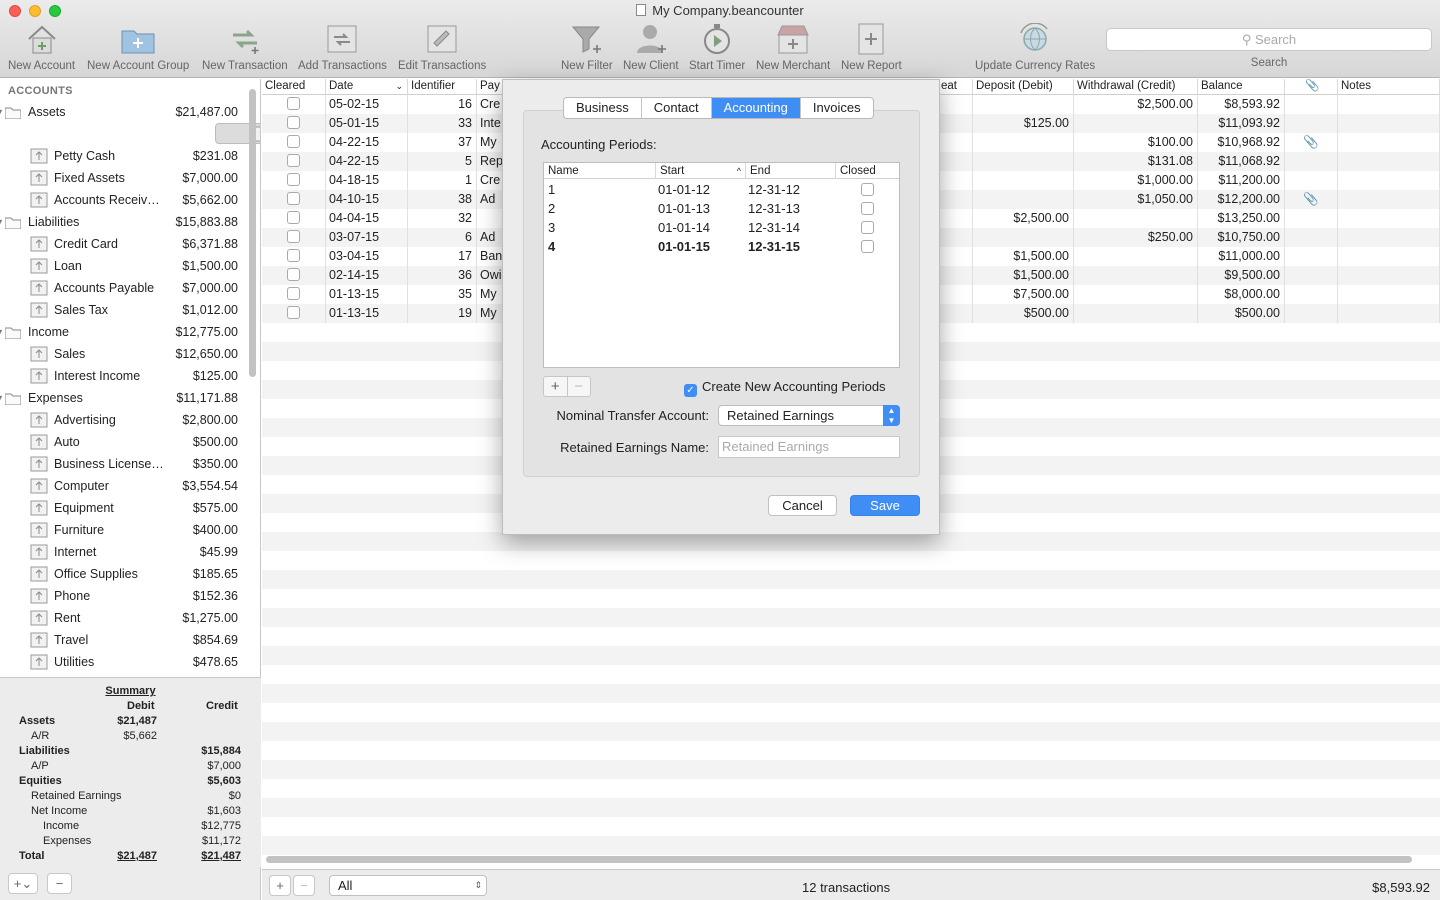 The width and height of the screenshot is (1440, 900). Describe the element at coordinates (791, 171) in the screenshot. I see `period-col-end: End` at that location.